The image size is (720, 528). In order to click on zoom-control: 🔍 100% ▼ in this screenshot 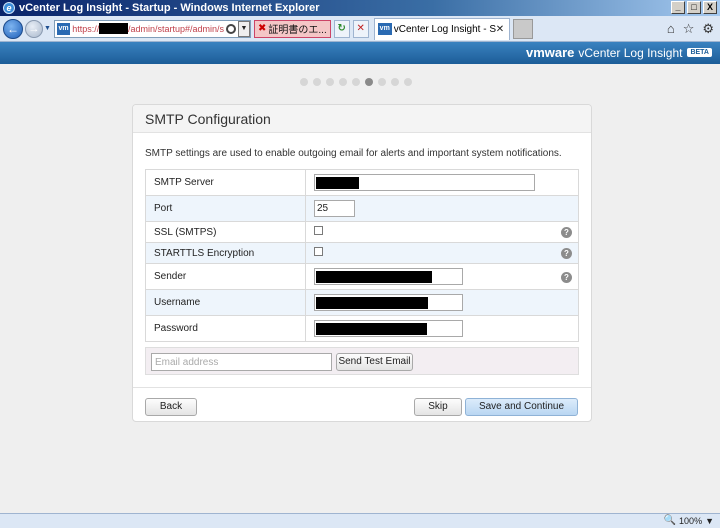, I will do `click(689, 520)`.